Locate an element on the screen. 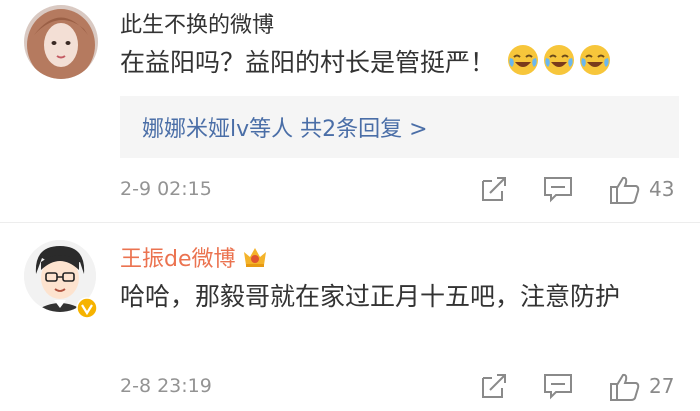 The width and height of the screenshot is (700, 411). replies-summary-link: 娜娜米娅lv等人 共2条回复 > is located at coordinates (285, 127).